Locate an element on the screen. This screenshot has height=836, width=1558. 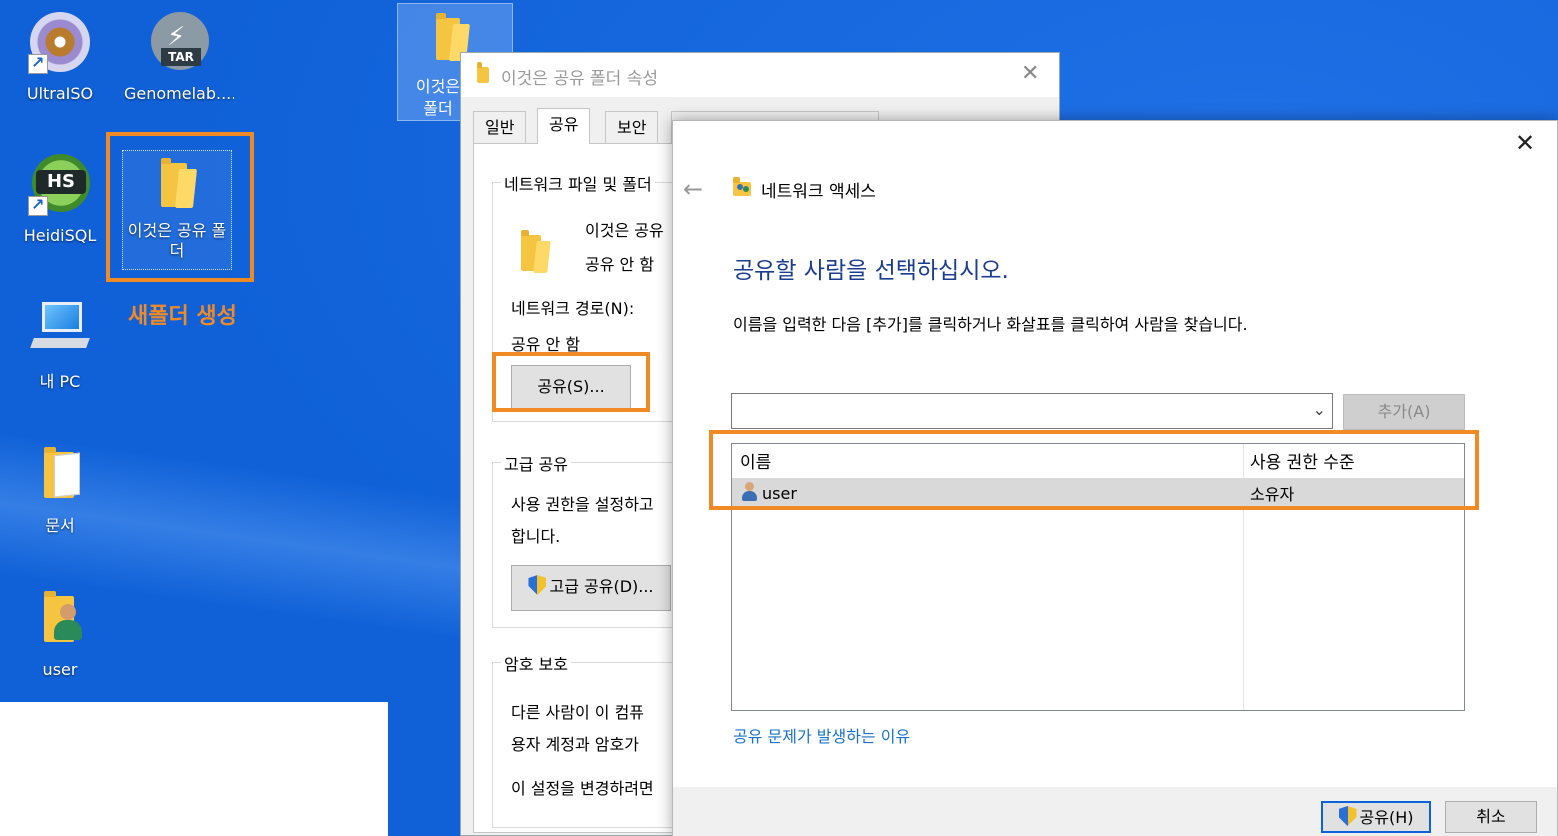
annotation-new-folder: 새폴더 생성 is located at coordinates (182, 316).